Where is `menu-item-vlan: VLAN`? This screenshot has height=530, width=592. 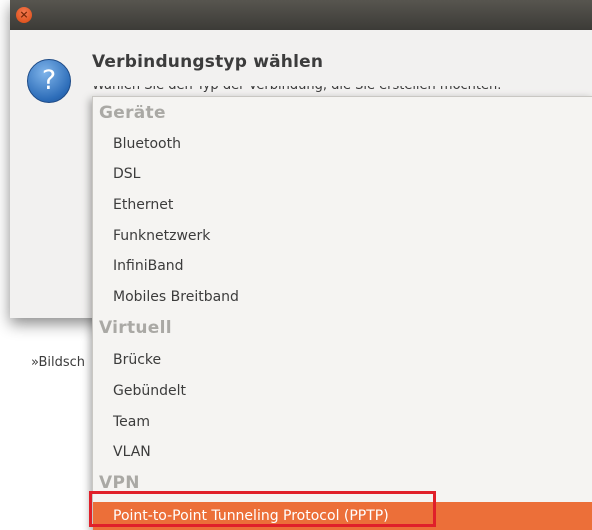
menu-item-vlan: VLAN is located at coordinates (132, 452).